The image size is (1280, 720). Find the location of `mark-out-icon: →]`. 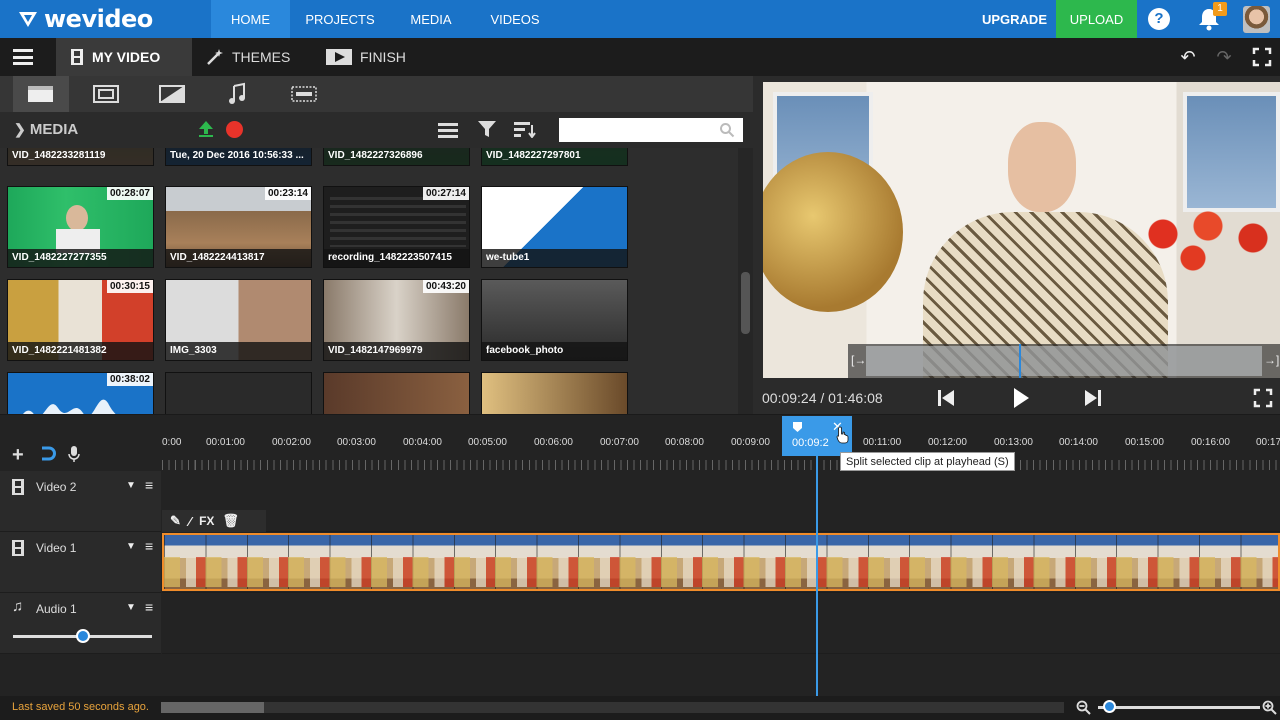

mark-out-icon: →] is located at coordinates (1271, 360).